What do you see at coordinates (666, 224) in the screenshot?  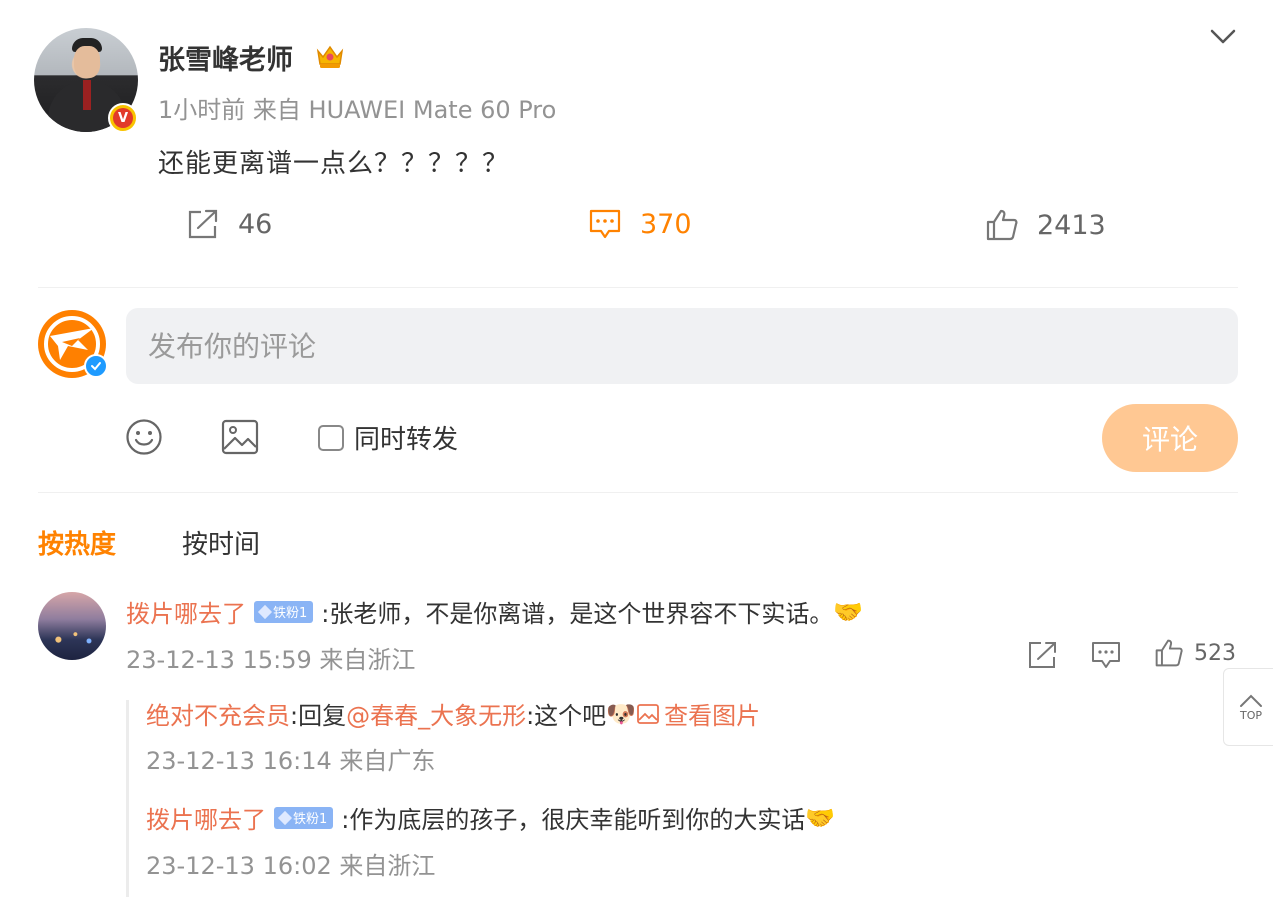 I see `comment-count: 370` at bounding box center [666, 224].